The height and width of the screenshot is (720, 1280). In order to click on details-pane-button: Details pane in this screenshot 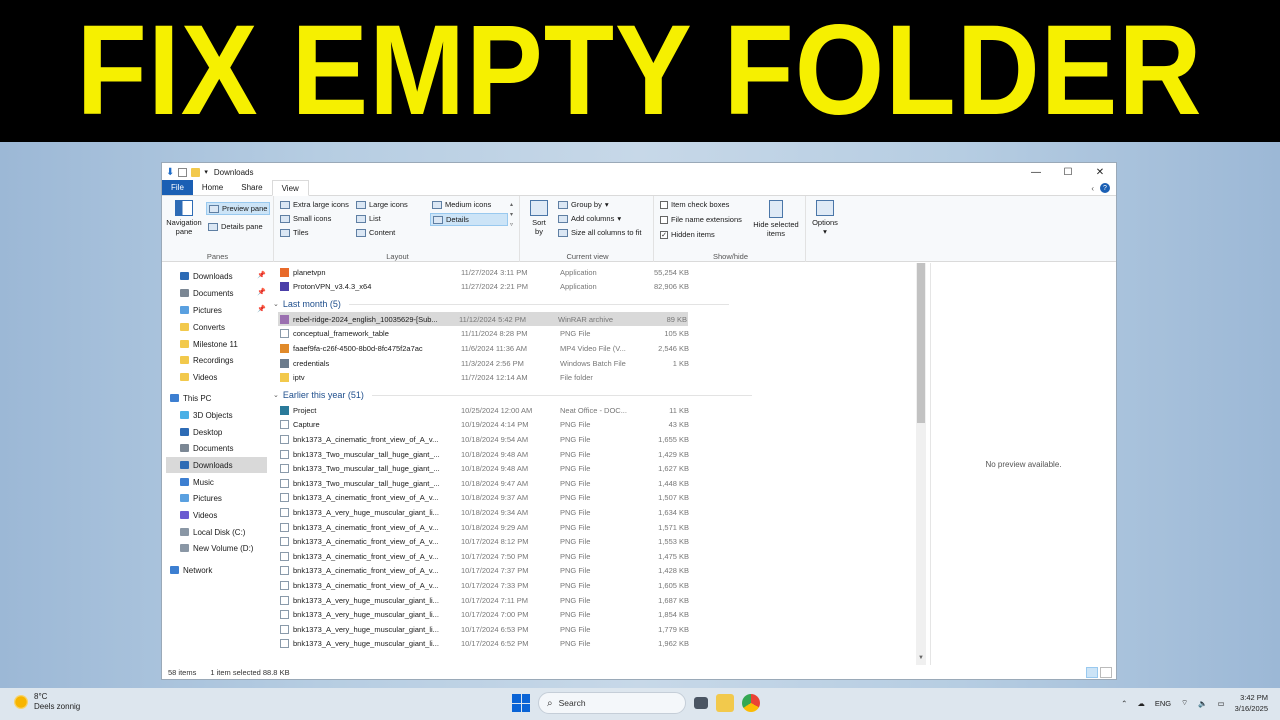, I will do `click(235, 226)`.